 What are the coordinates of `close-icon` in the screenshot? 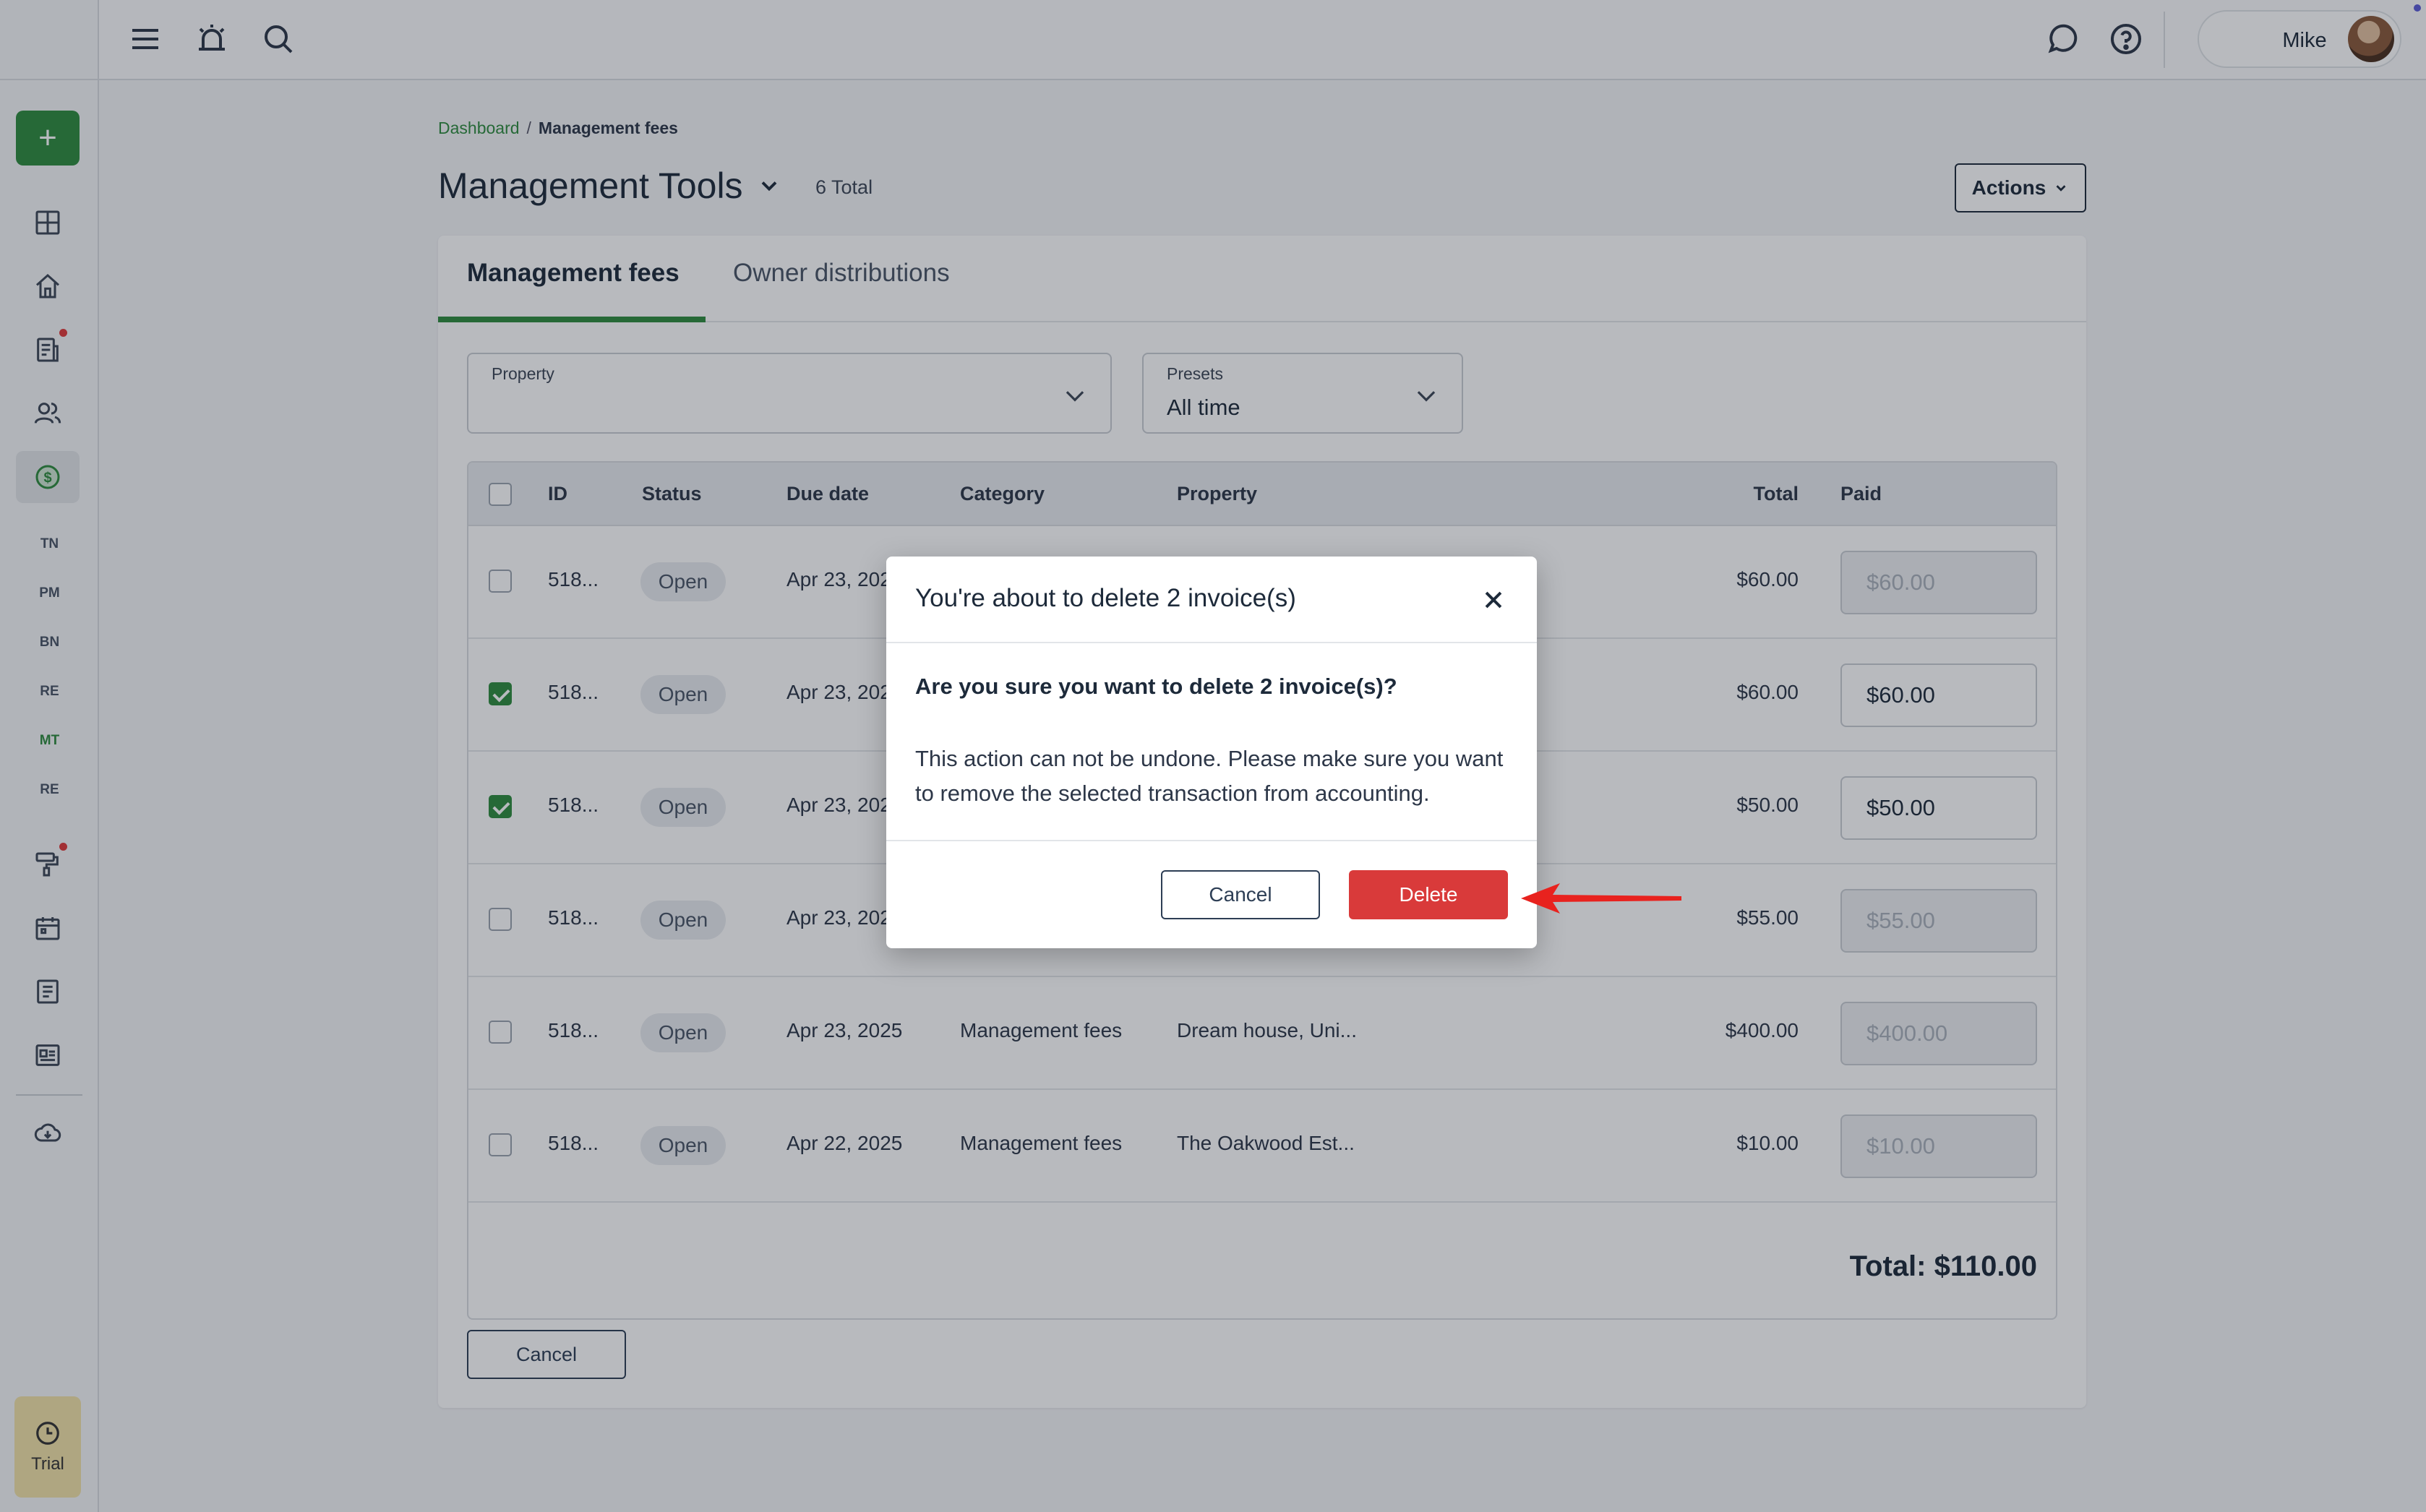 It's located at (1494, 600).